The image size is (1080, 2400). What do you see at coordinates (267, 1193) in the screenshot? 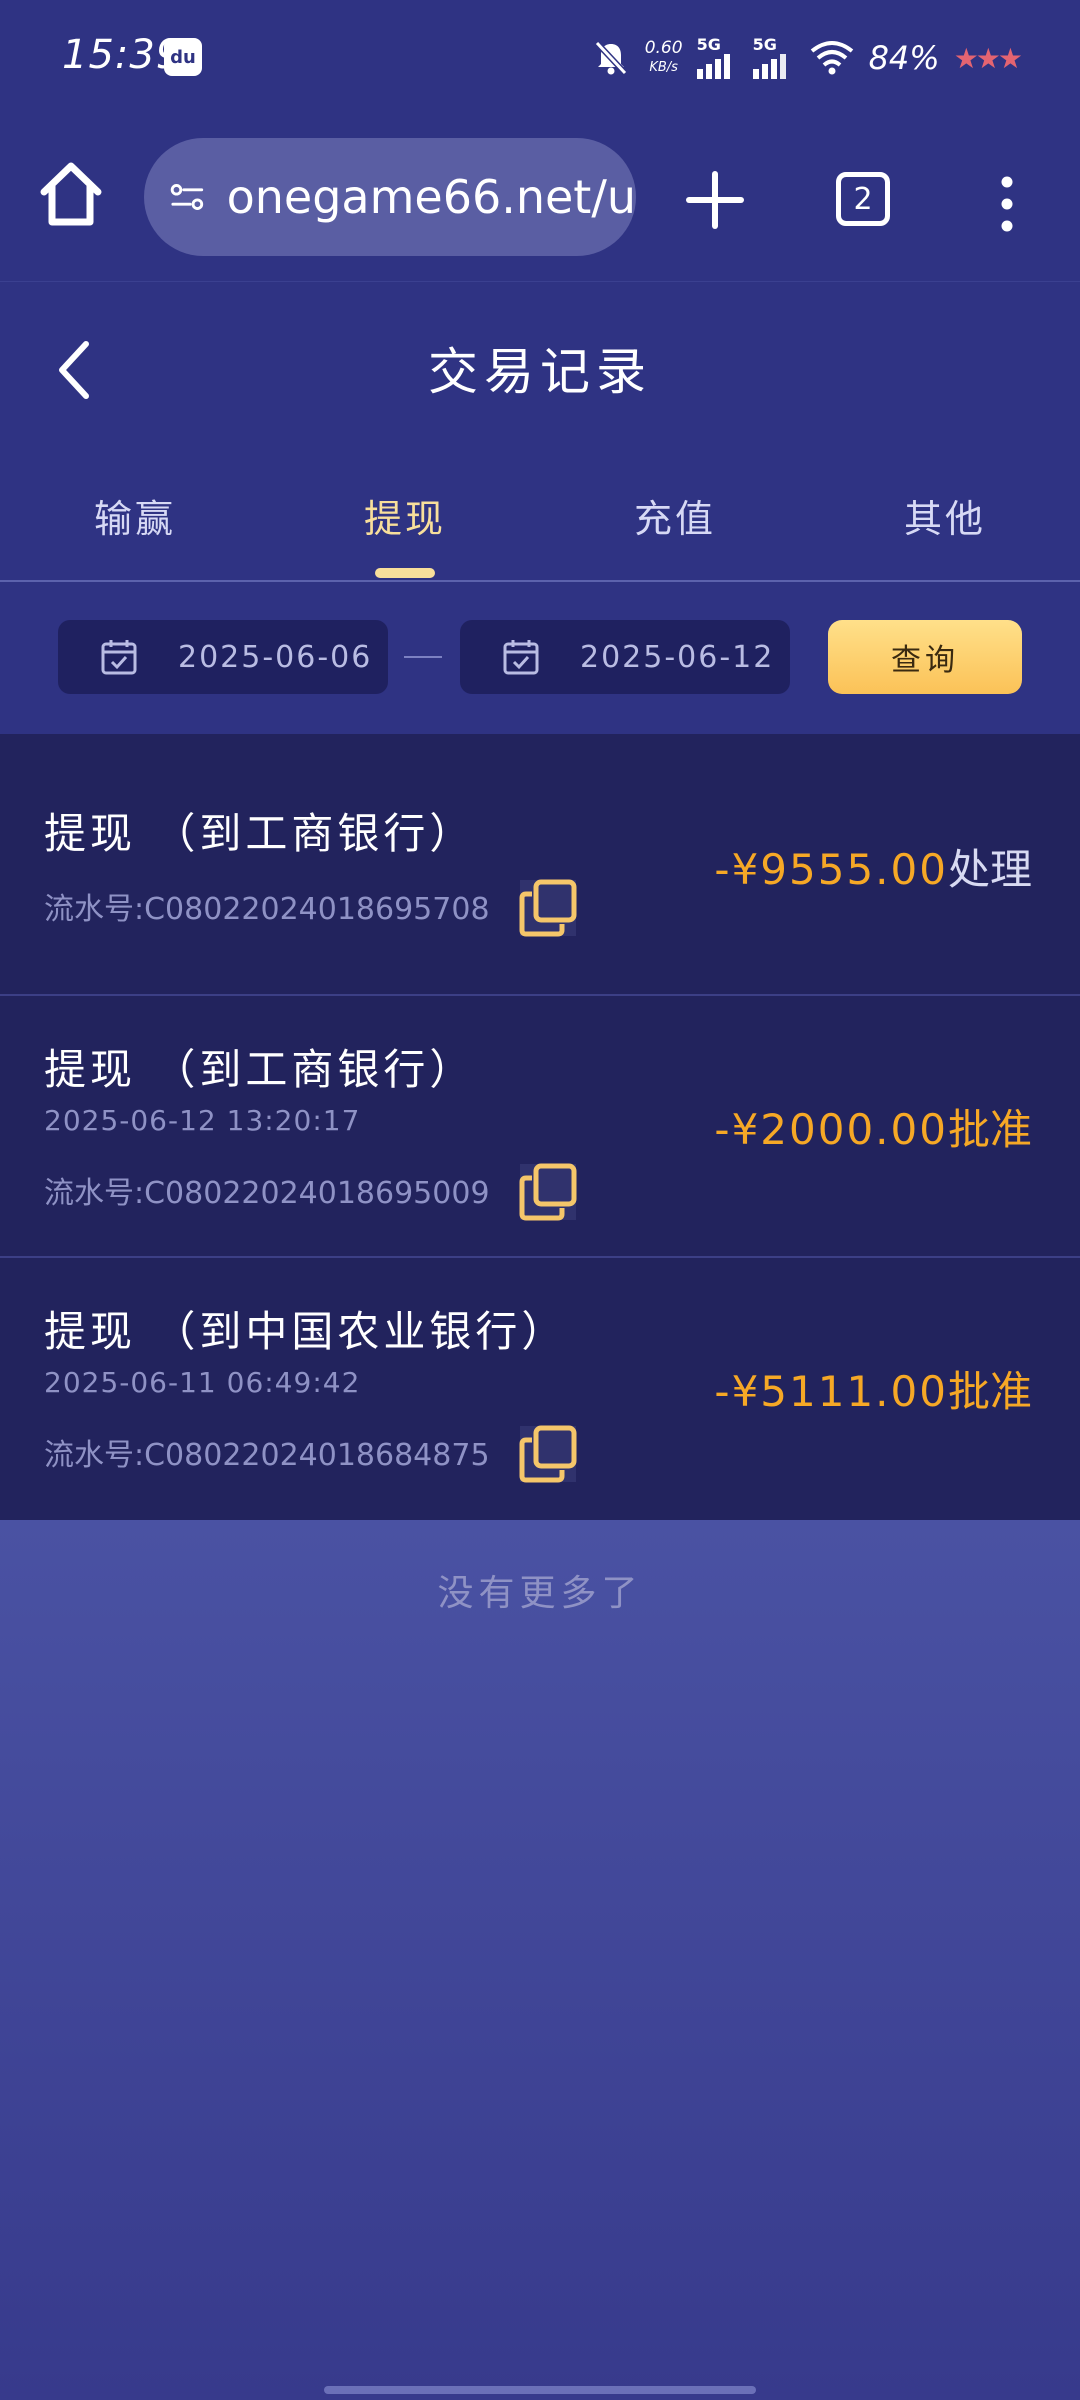
I see `record-serial: 流水号:C08022024018695009` at bounding box center [267, 1193].